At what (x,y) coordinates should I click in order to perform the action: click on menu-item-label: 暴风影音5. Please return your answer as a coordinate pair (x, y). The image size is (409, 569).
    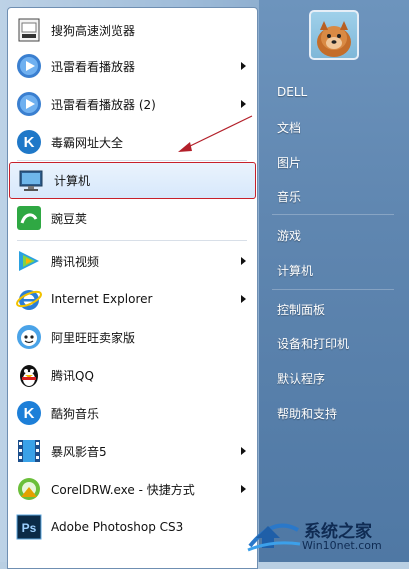
    Looking at the image, I should click on (79, 451).